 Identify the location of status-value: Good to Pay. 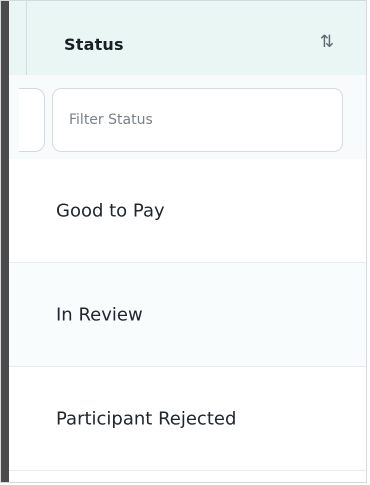
(110, 210).